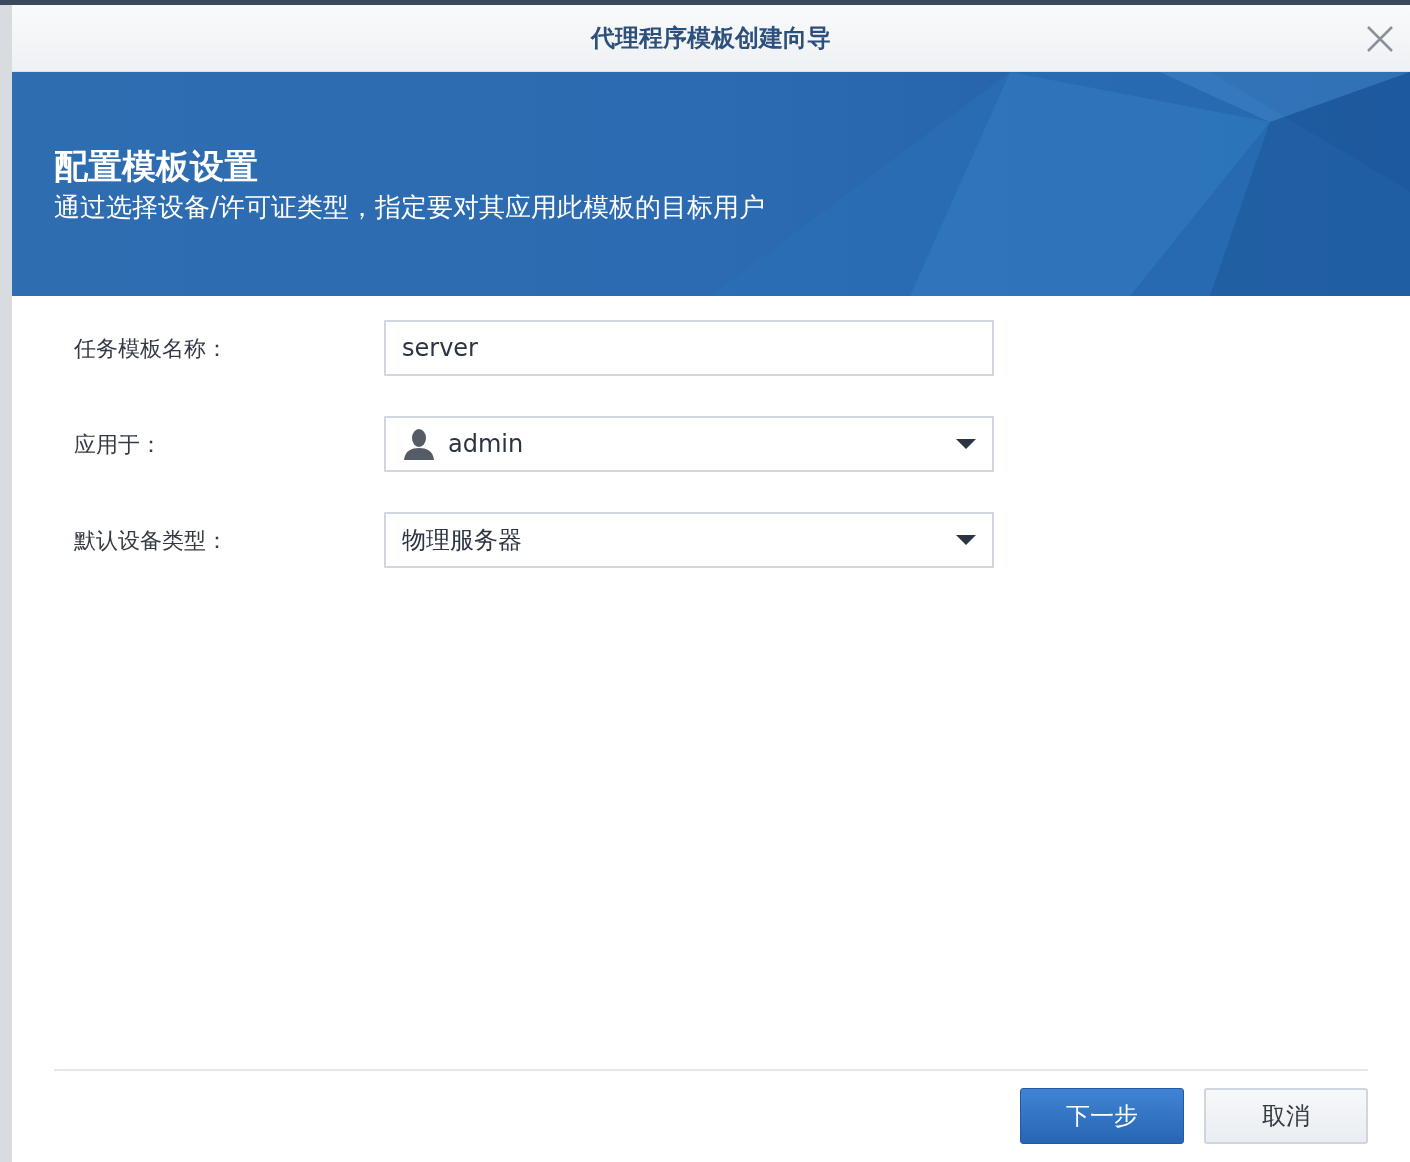 This screenshot has height=1162, width=1410. Describe the element at coordinates (151, 540) in the screenshot. I see `field-label: 默认设备类型：` at that location.